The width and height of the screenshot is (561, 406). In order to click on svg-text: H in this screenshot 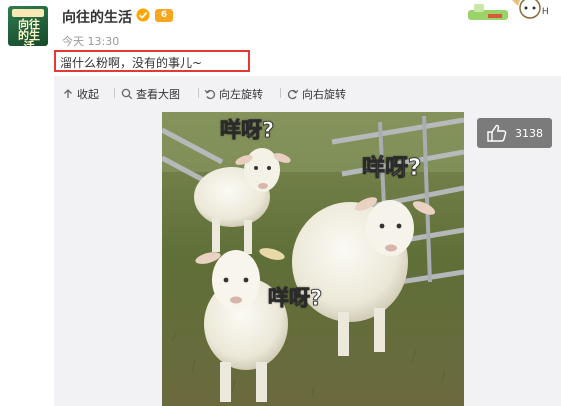, I will do `click(545, 11)`.